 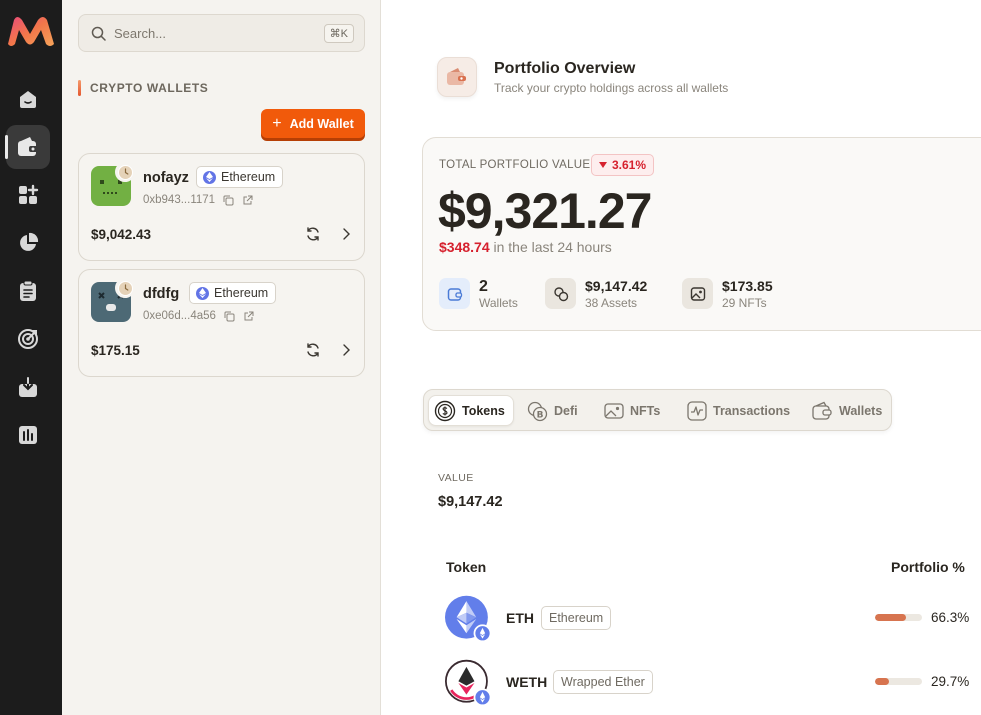 I want to click on pie-chart-icon, so click(x=29, y=241).